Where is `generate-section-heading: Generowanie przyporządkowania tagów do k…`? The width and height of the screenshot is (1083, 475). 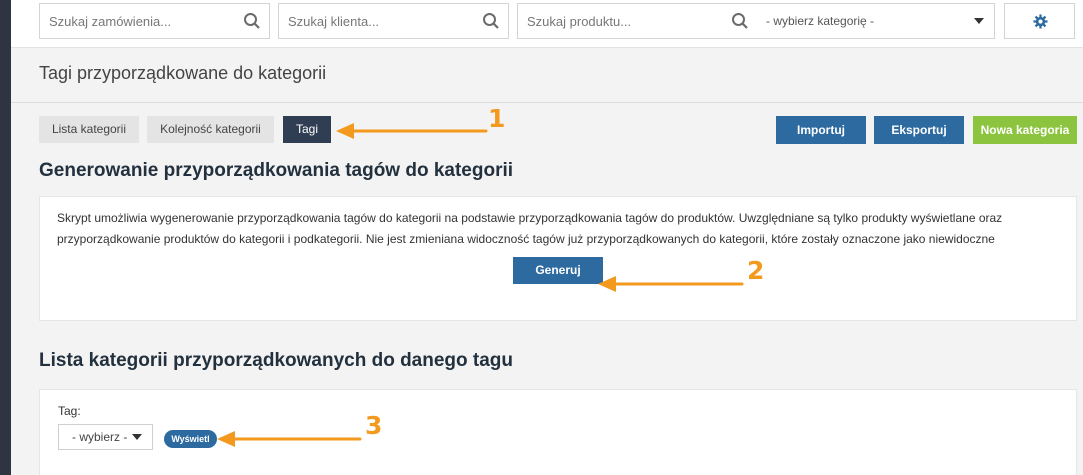 generate-section-heading: Generowanie przyporządkowania tagów do k… is located at coordinates (276, 170).